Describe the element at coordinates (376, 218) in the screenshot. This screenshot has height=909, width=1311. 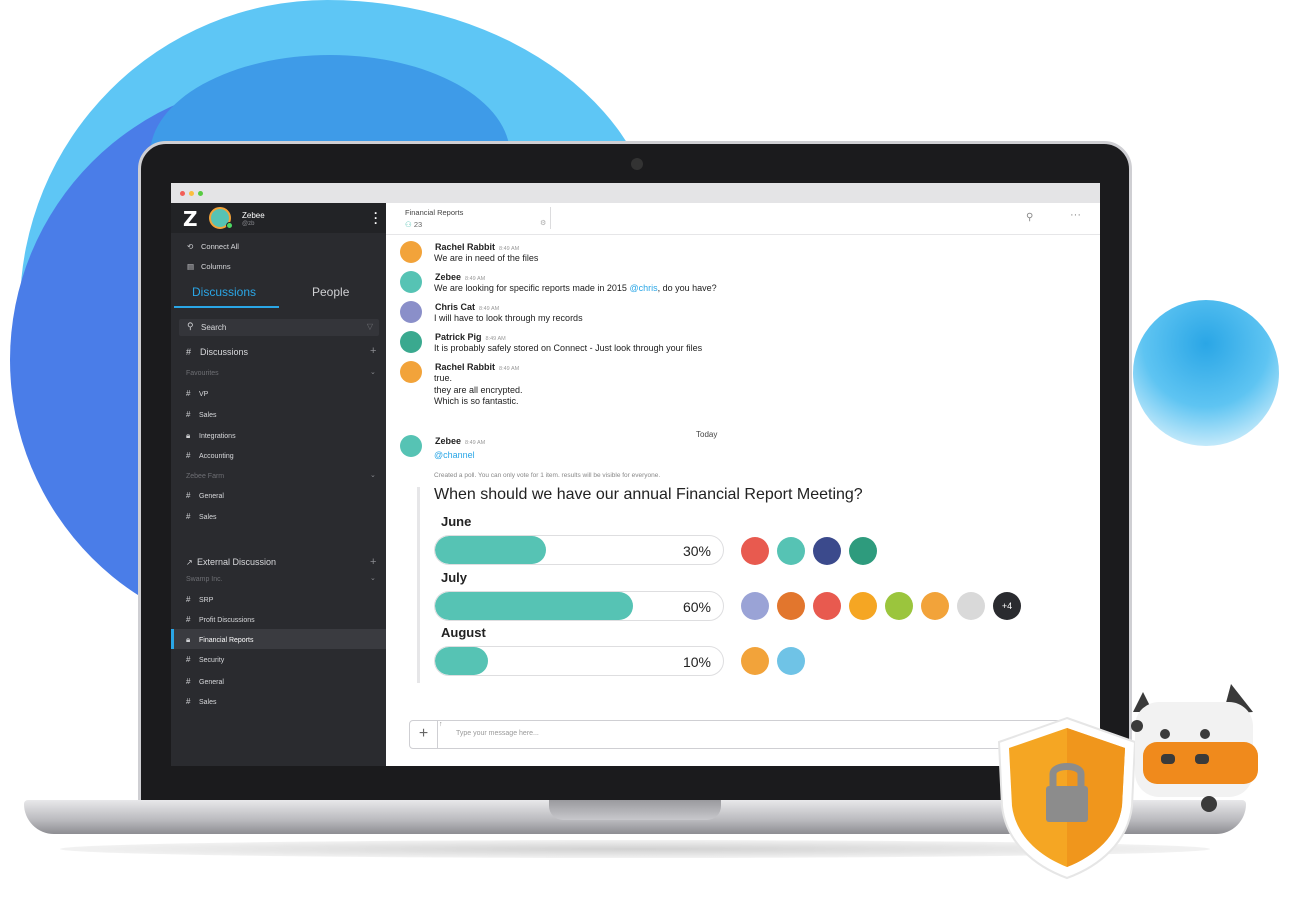
I see `more-vertical-icon: · · ·` at that location.